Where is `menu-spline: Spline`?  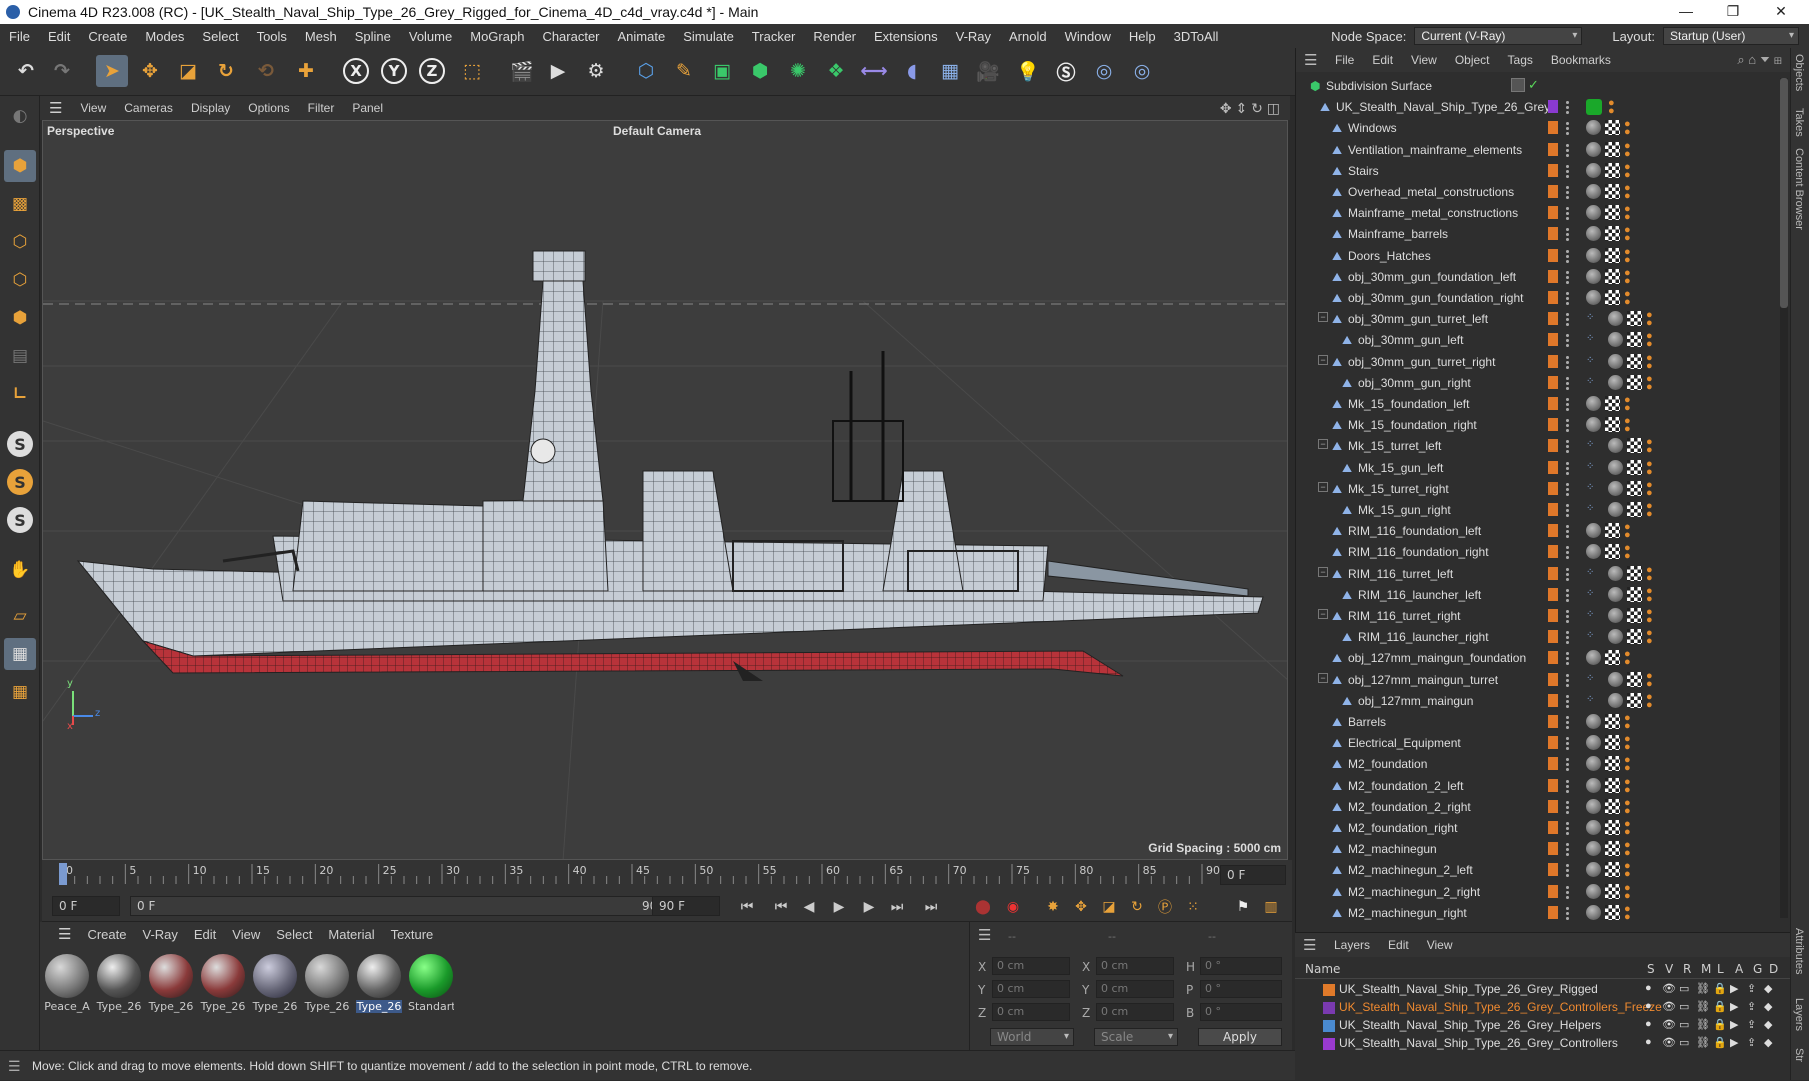
menu-spline: Spline is located at coordinates (373, 36).